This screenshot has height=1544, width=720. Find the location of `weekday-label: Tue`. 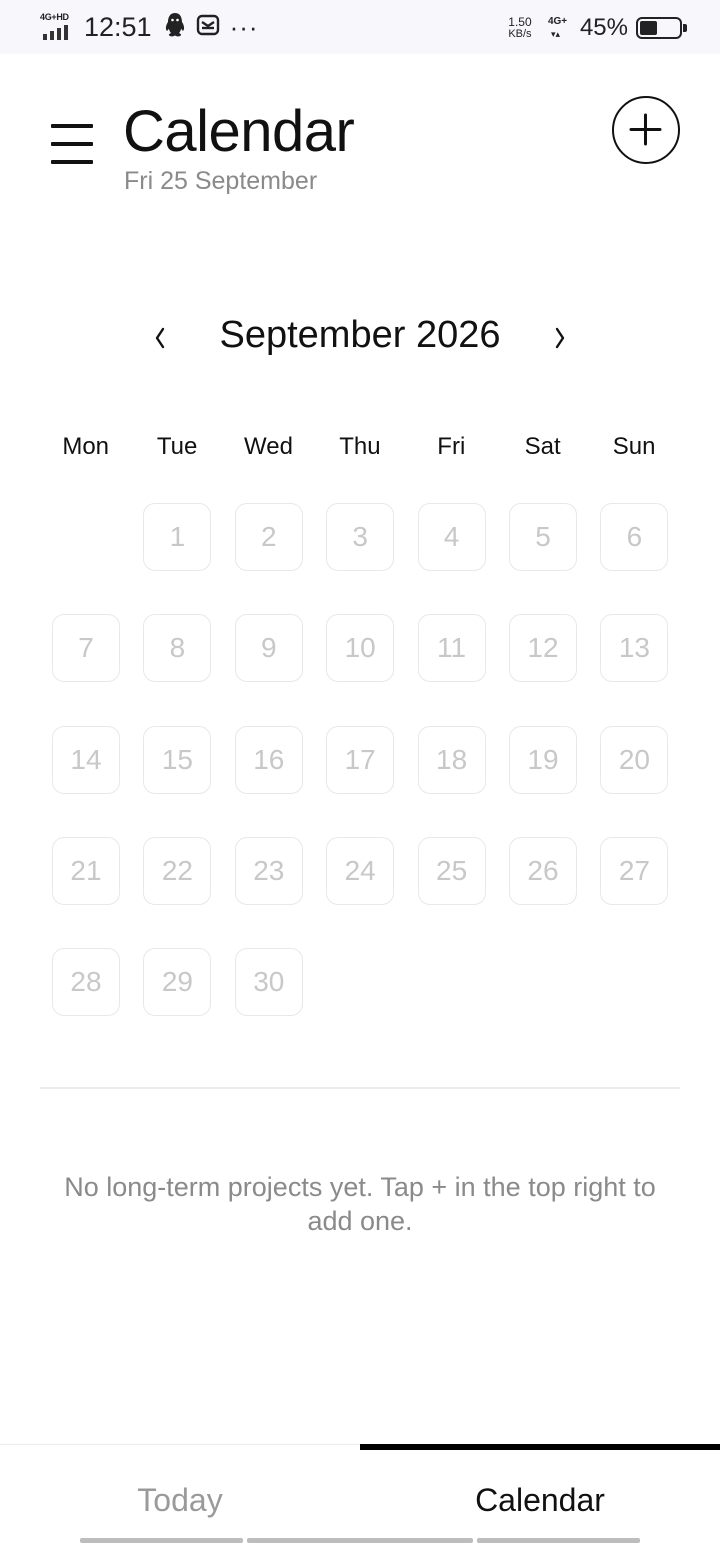

weekday-label: Tue is located at coordinates (177, 446).